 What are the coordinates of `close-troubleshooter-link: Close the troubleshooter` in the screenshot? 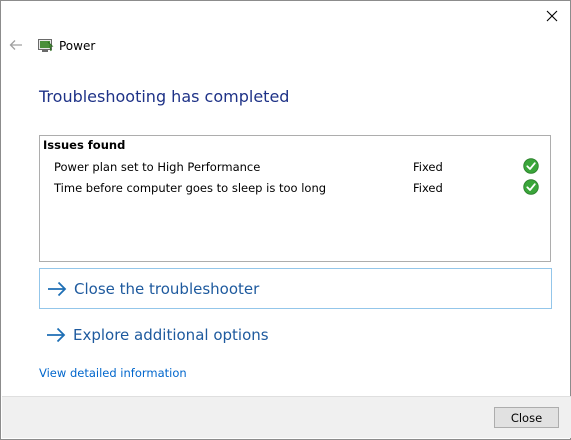 It's located at (295, 288).